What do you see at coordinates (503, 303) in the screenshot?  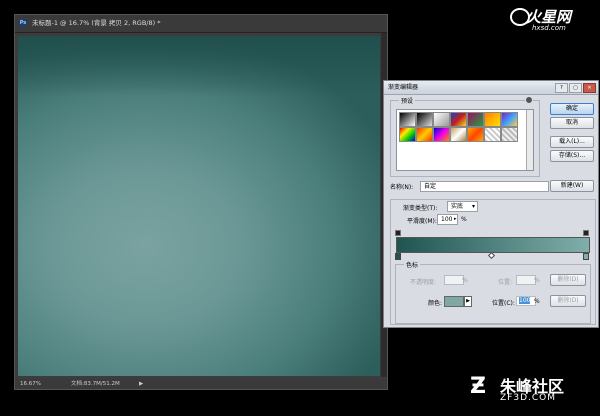 I see `location-label: 位置(C):` at bounding box center [503, 303].